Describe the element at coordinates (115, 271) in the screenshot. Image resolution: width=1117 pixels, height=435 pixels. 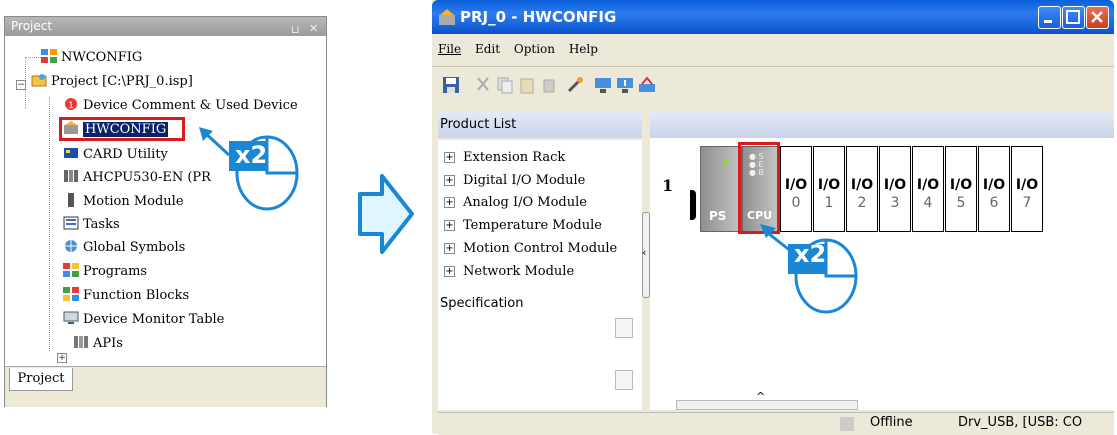
I see `tree-item-label: Programs` at that location.